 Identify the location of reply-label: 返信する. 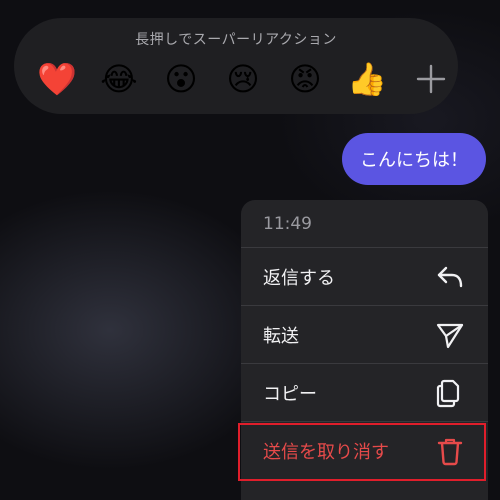
(299, 278).